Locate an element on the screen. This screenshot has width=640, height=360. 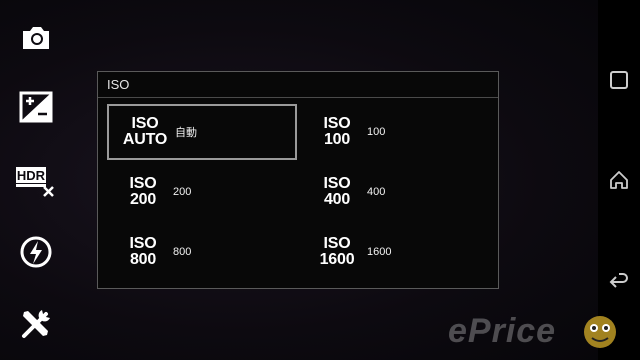
camera-mode-icon is located at coordinates (36, 38).